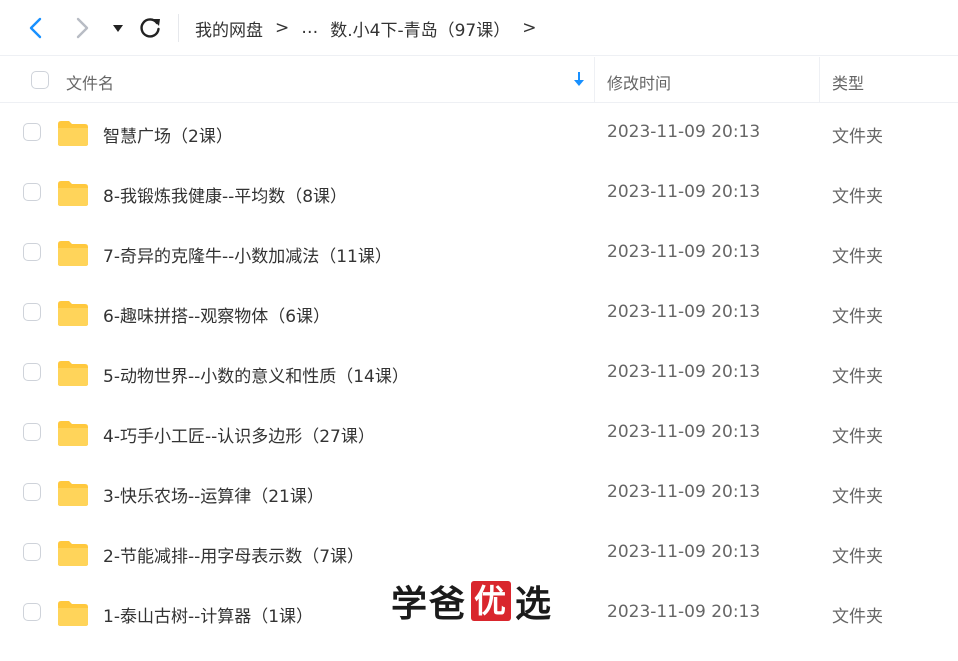  Describe the element at coordinates (420, 28) in the screenshot. I see `breadcrumb-current: 数.小4下-青岛（97课）` at that location.